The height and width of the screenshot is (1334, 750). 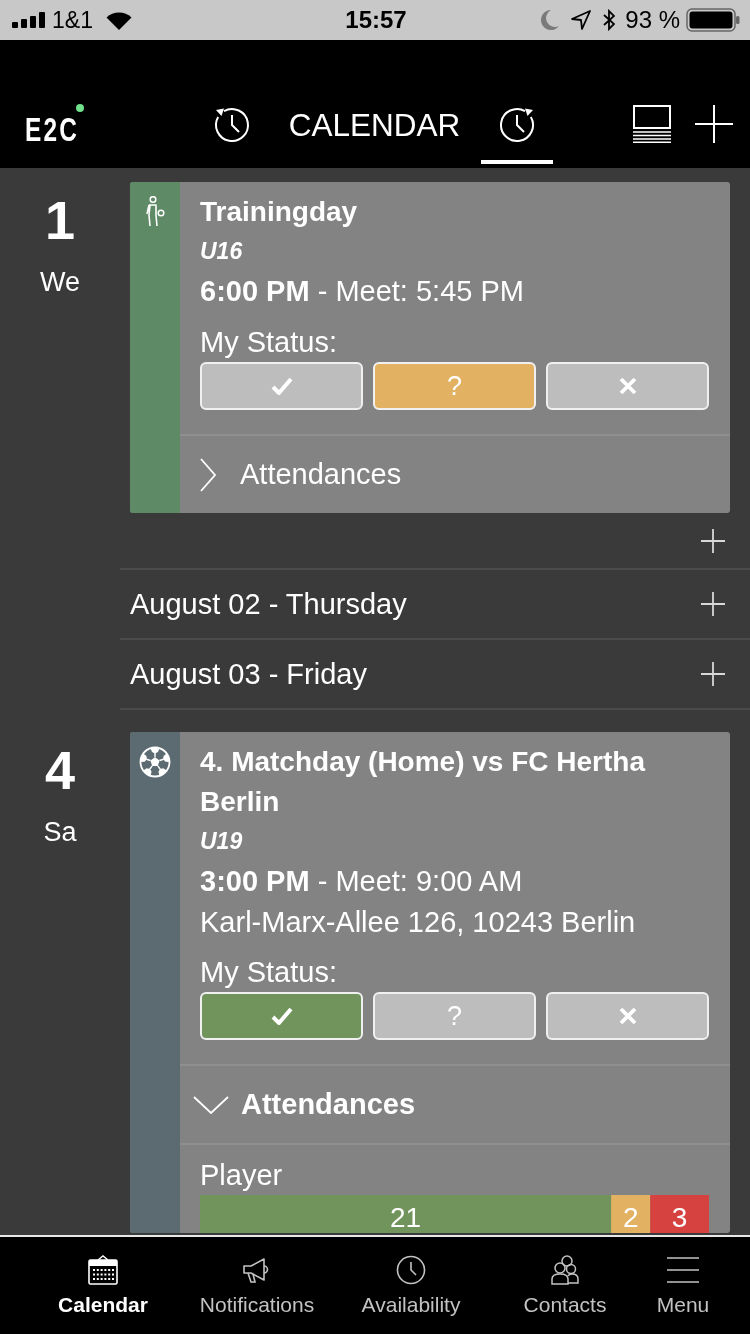 What do you see at coordinates (28, 20) in the screenshot?
I see `signal-icon` at bounding box center [28, 20].